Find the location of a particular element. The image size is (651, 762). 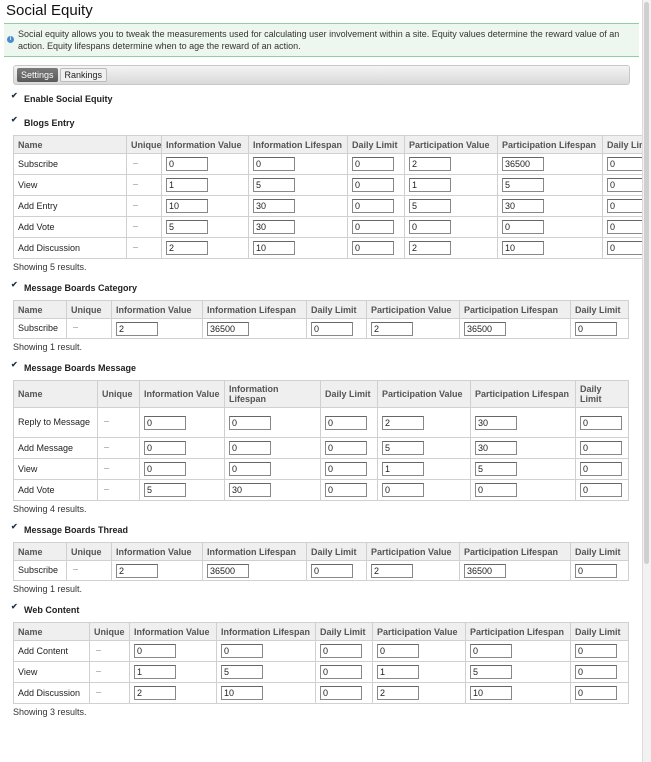

iv-input: 5 is located at coordinates (165, 490).